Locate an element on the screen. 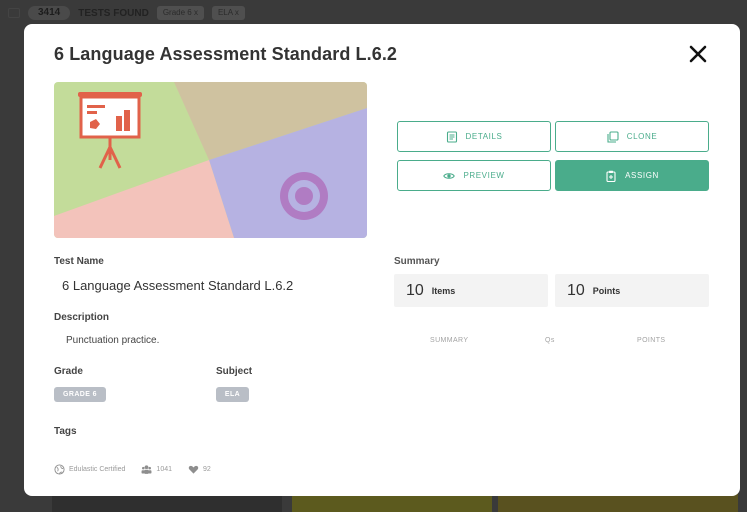 The image size is (747, 512). clone-button: CLONE is located at coordinates (632, 136).